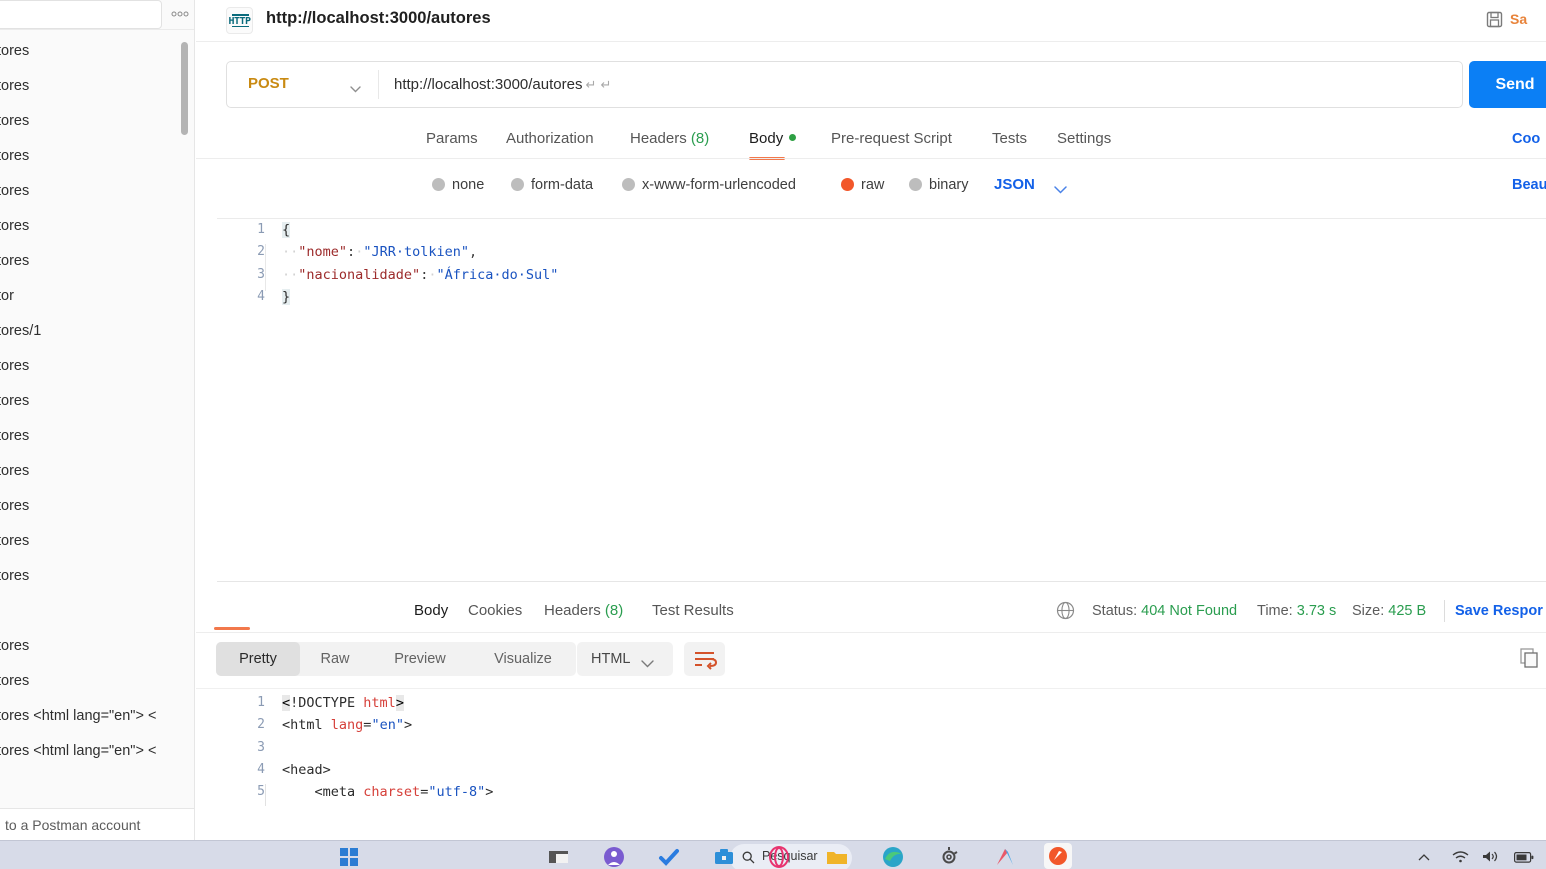  Describe the element at coordinates (849, 84) in the screenshot. I see `url-bar: POST http://localhost:3000/autores ↵ ↵` at that location.